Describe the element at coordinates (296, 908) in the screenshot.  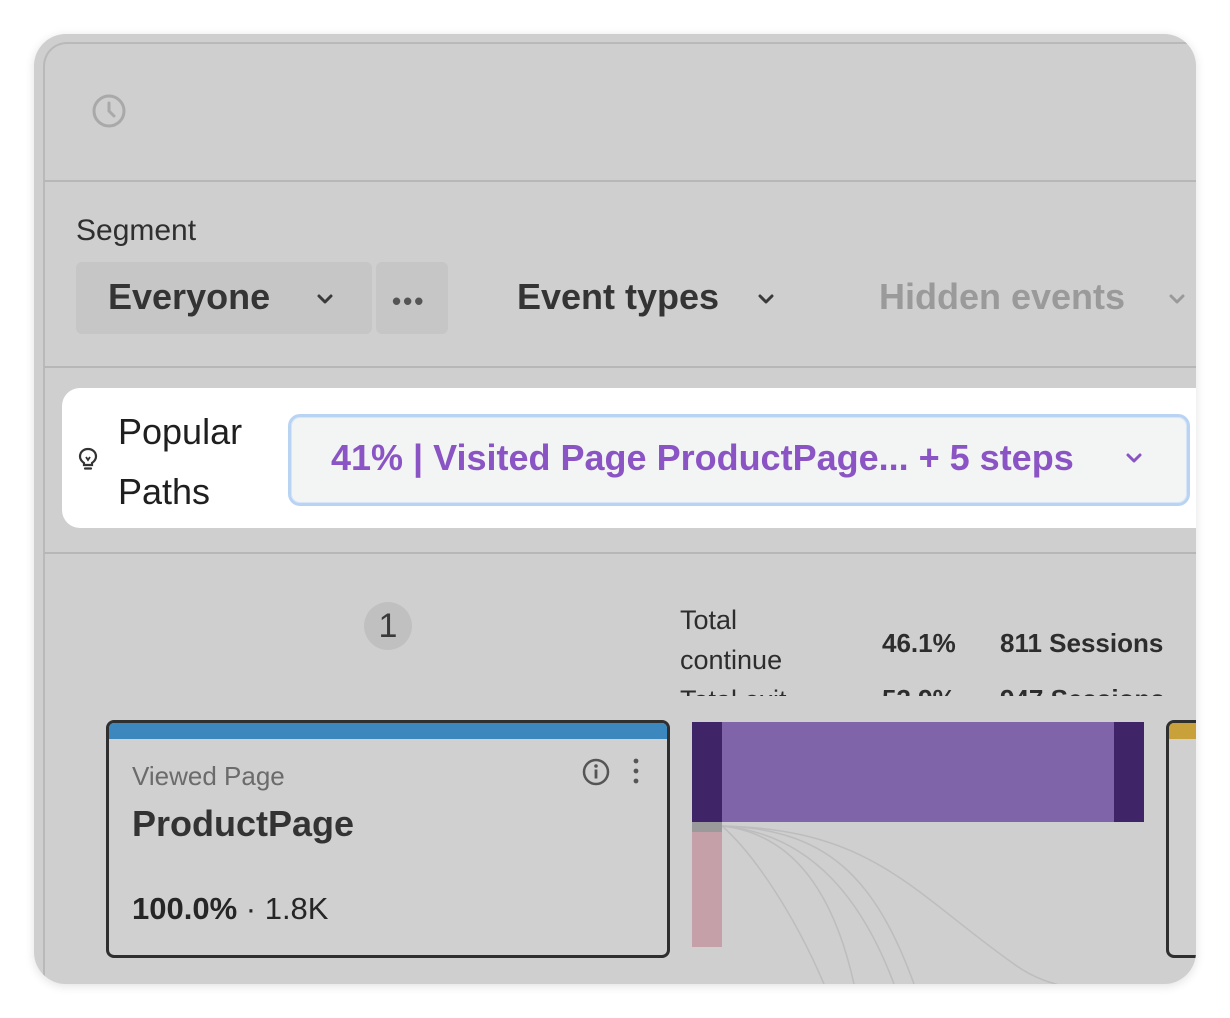
I see `node-count: 1.8K` at that location.